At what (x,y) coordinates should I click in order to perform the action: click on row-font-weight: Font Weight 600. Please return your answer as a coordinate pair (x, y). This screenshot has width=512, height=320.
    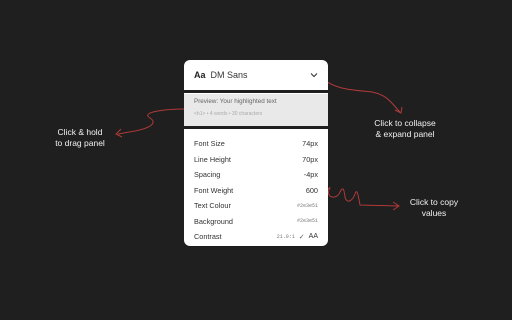
    Looking at the image, I should click on (256, 191).